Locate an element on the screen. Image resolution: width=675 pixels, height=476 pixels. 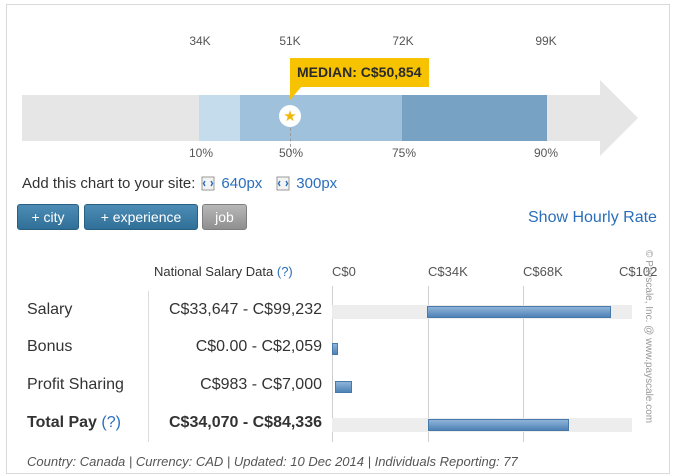
show-hourly-rate-link: Show Hourly Rate is located at coordinates (592, 218).